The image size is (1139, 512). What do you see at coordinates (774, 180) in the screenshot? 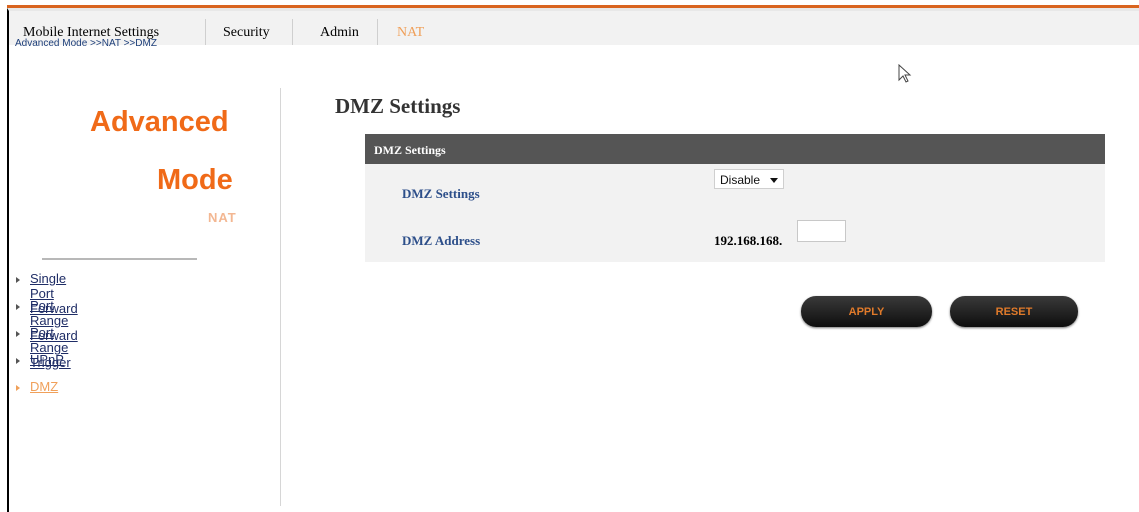
I see `chevron-down-icon` at bounding box center [774, 180].